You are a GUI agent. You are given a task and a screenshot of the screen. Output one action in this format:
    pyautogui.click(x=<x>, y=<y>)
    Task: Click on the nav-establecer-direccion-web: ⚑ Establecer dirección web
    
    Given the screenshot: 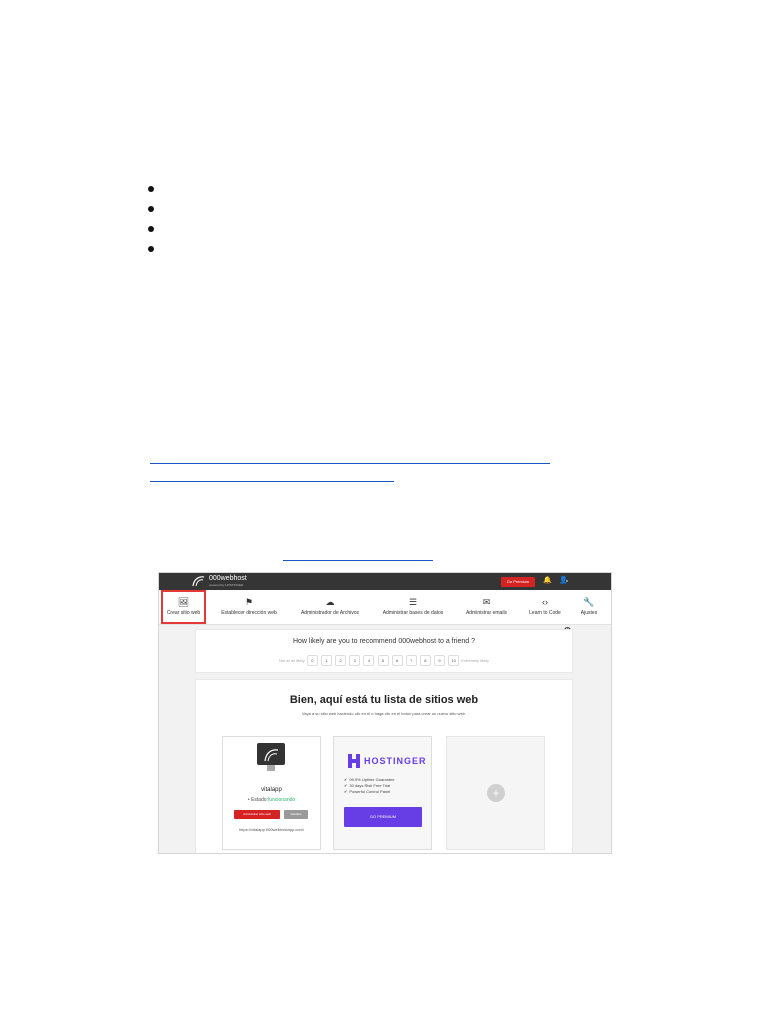 What is the action you would take?
    pyautogui.click(x=249, y=607)
    